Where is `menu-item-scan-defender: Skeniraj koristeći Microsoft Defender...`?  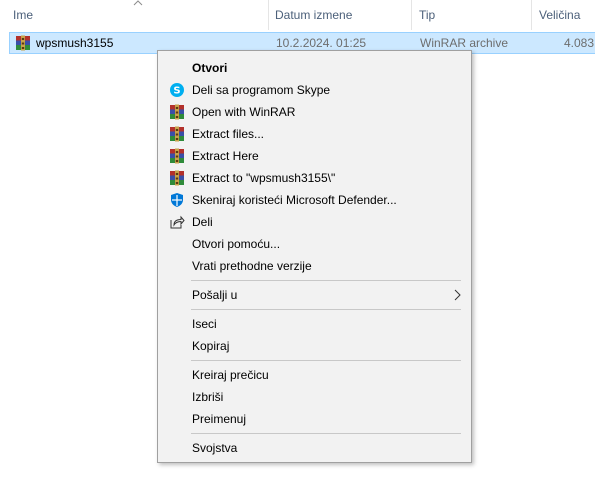
menu-item-scan-defender: Skeniraj koristeći Microsoft Defender... is located at coordinates (314, 200).